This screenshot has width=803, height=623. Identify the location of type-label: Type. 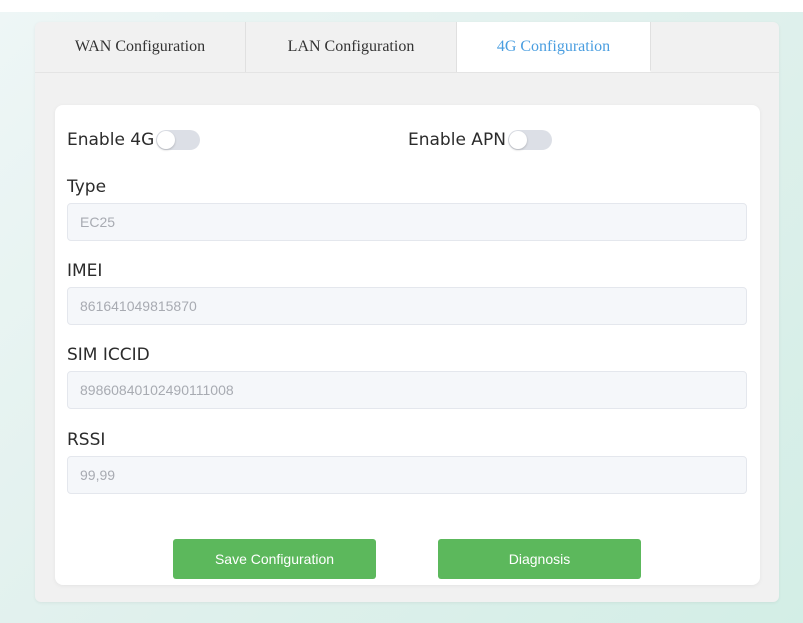
(87, 187).